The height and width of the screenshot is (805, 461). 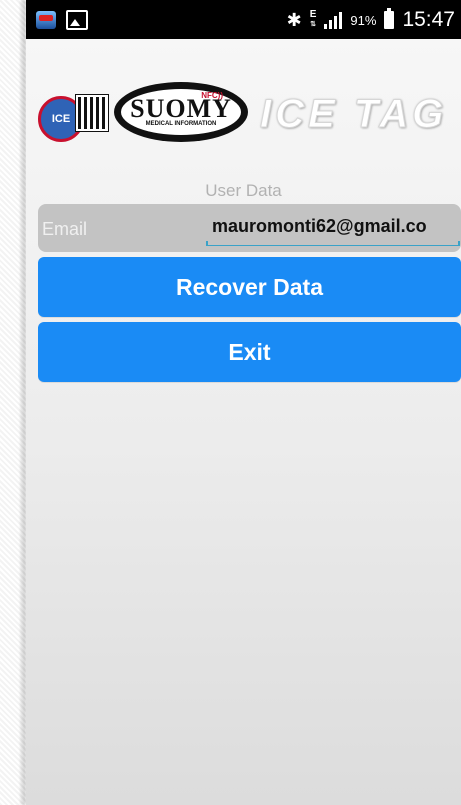 I want to click on clock: 15:47, so click(x=428, y=19).